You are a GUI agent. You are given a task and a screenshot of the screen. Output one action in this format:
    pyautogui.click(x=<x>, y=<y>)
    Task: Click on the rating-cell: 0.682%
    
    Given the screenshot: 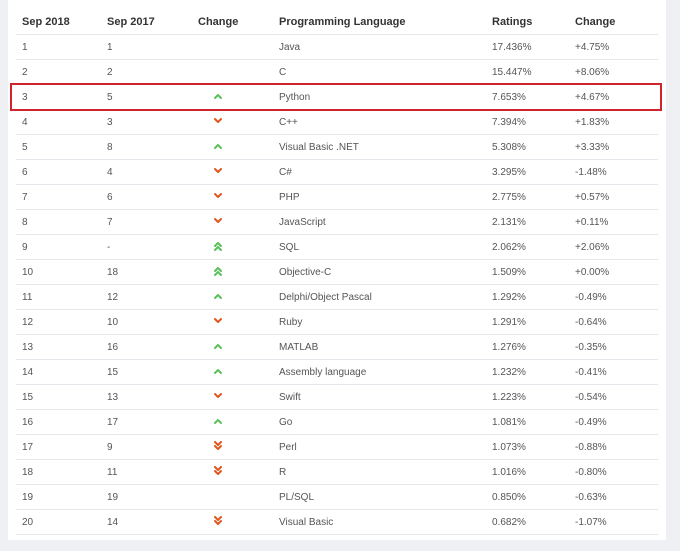 What is the action you would take?
    pyautogui.click(x=533, y=522)
    